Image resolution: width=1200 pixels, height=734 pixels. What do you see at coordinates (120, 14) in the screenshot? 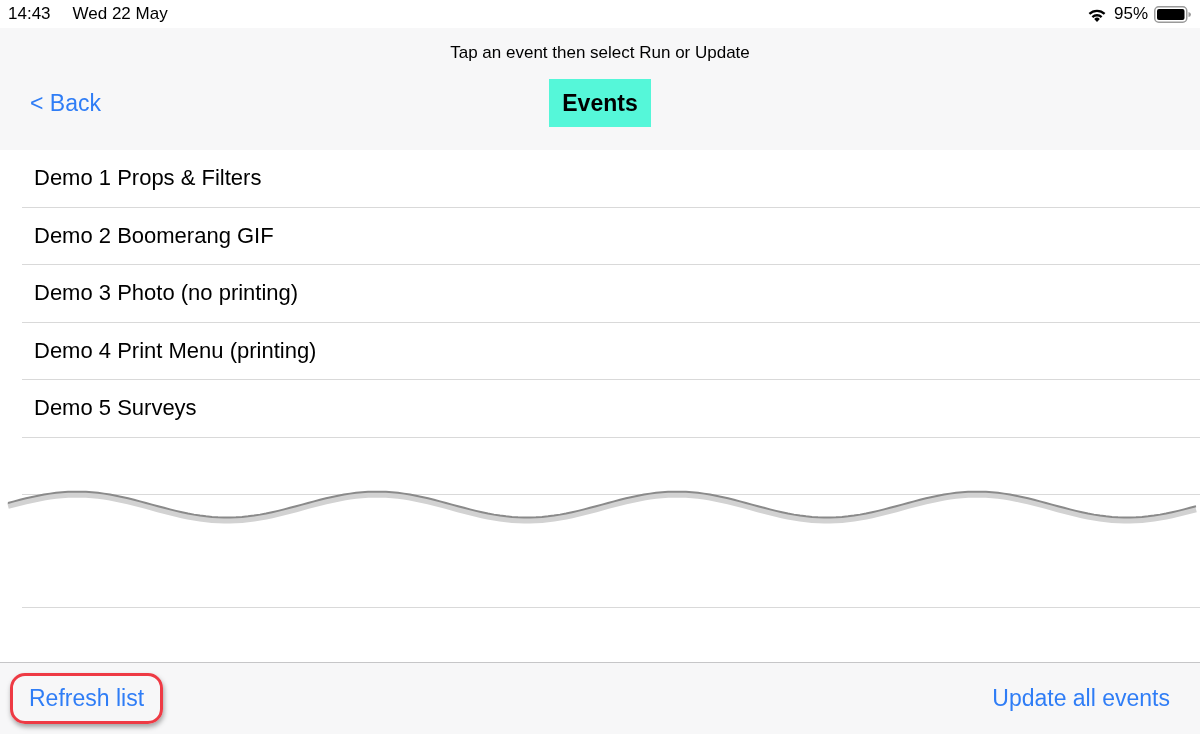
I see `status-date: Wed 22 May` at bounding box center [120, 14].